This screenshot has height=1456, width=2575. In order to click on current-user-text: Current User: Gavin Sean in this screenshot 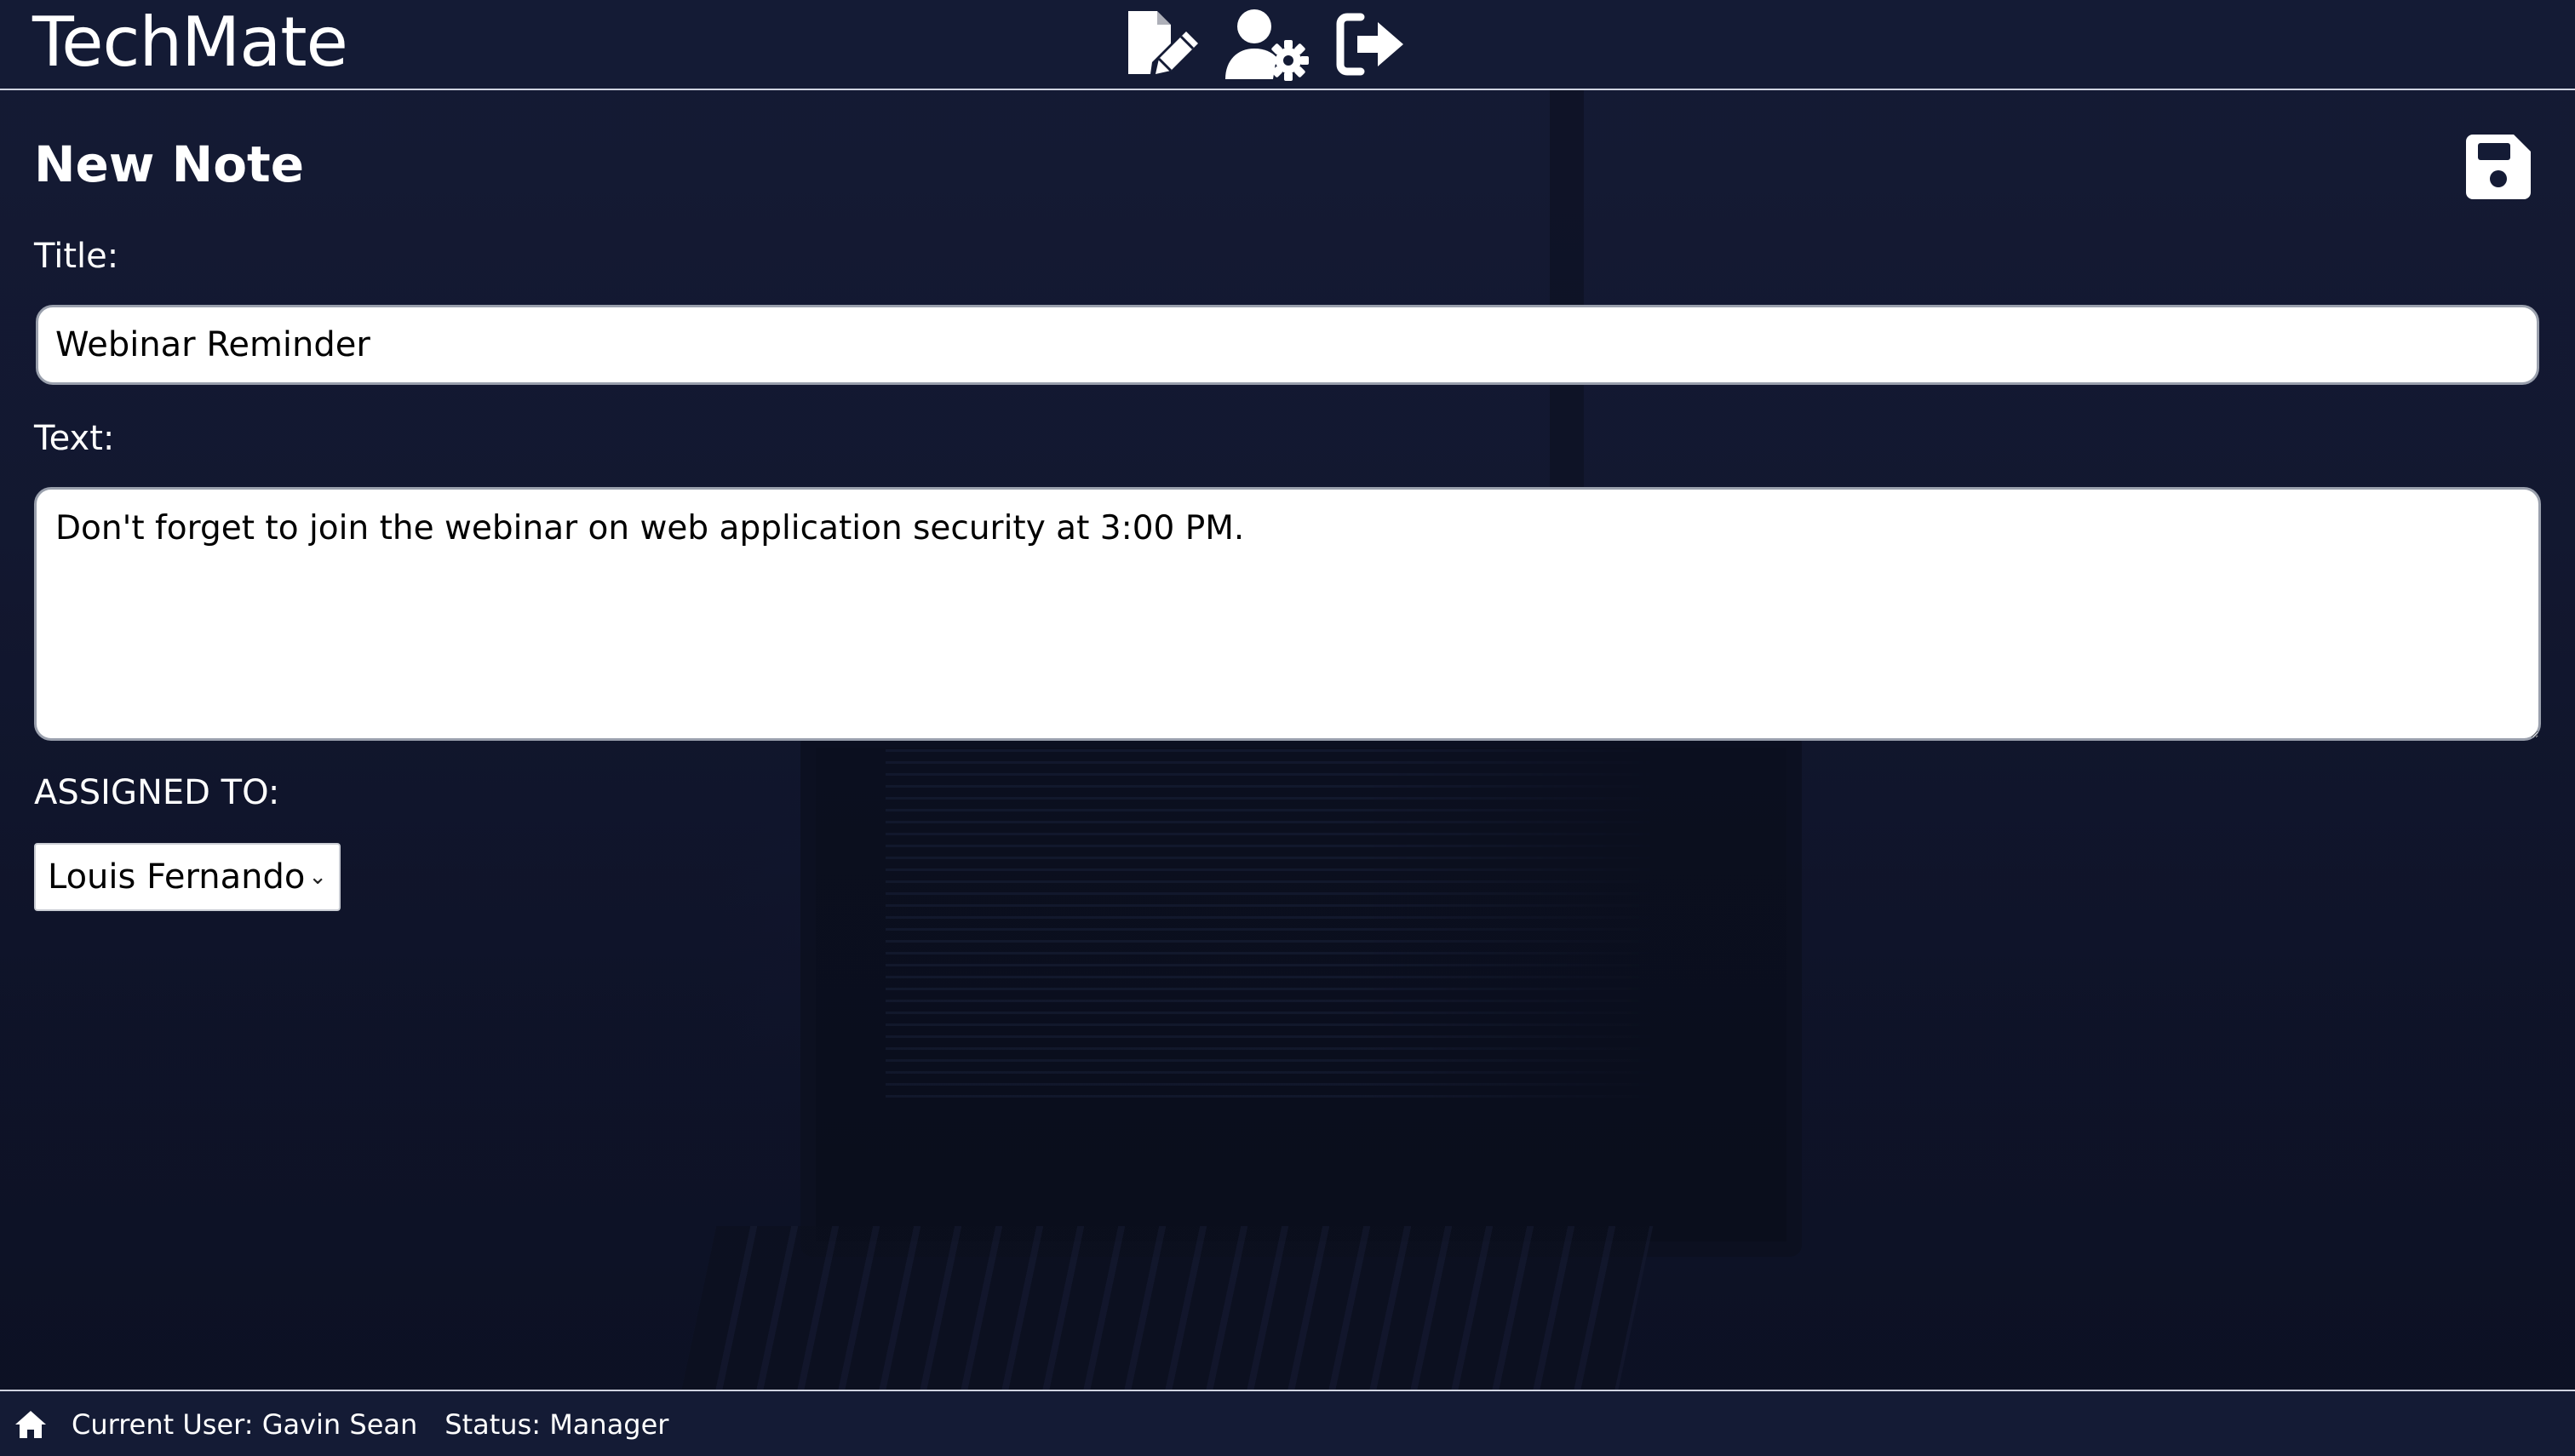, I will do `click(245, 1425)`.